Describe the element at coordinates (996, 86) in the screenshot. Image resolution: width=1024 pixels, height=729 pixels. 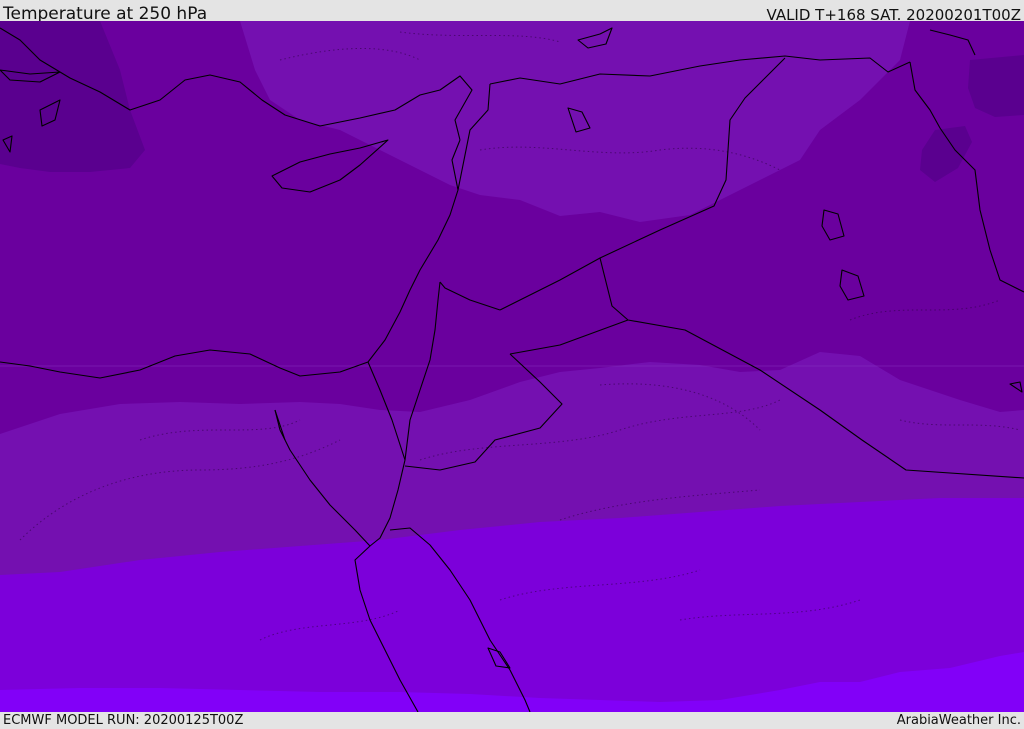
I see `band-darkest-northeast` at that location.